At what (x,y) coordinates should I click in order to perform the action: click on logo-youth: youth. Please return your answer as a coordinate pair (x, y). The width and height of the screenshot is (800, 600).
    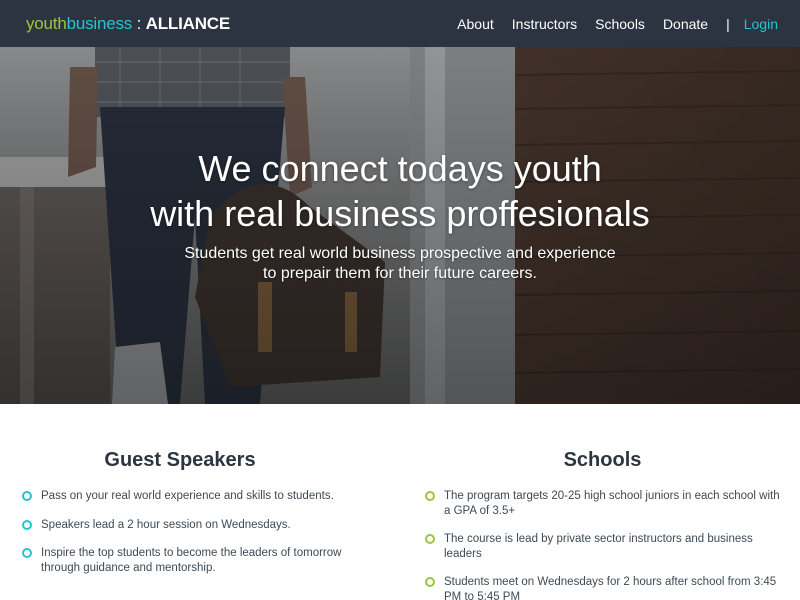
    Looking at the image, I should click on (46, 23).